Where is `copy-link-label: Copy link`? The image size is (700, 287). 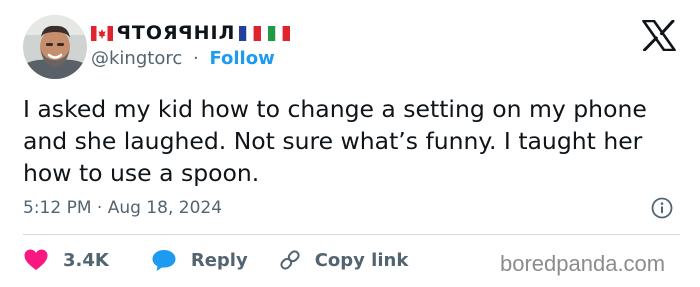 copy-link-label: Copy link is located at coordinates (361, 260).